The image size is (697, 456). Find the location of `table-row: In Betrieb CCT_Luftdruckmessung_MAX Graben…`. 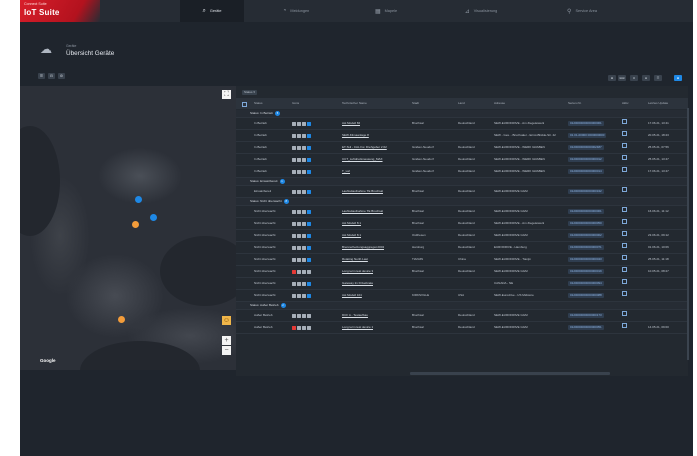

table-row: In Betrieb CCT_Luftdruckmessung_MAX Graben… is located at coordinates (462, 160).